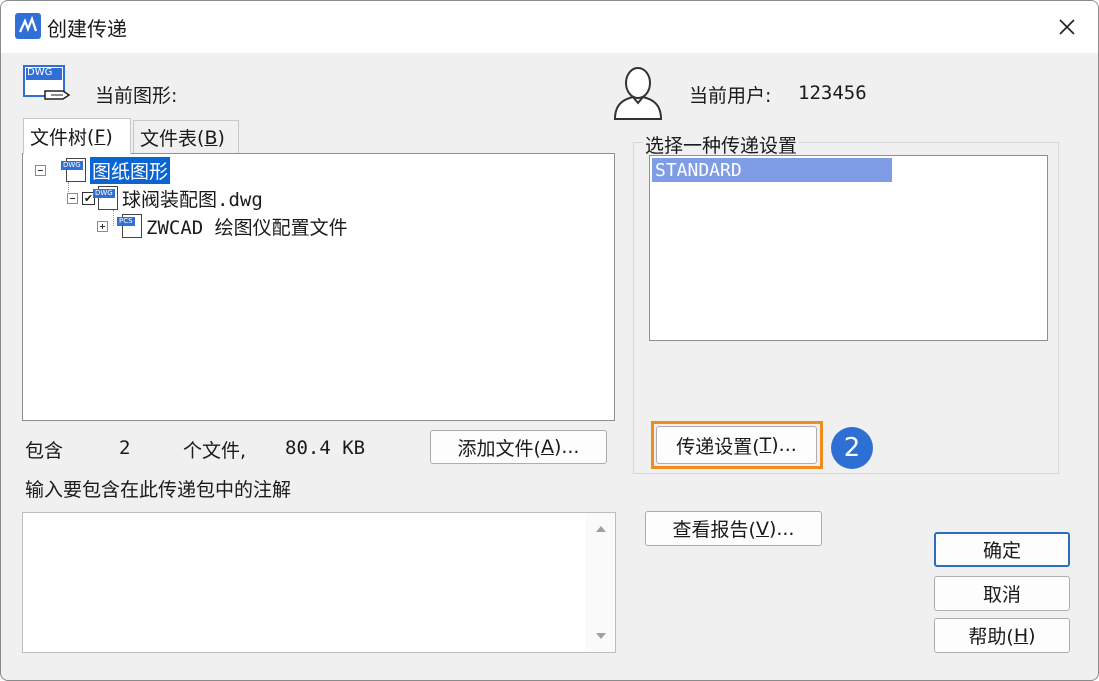 Image resolution: width=1099 pixels, height=681 pixels. I want to click on tab-file-table-key: B, so click(211, 137).